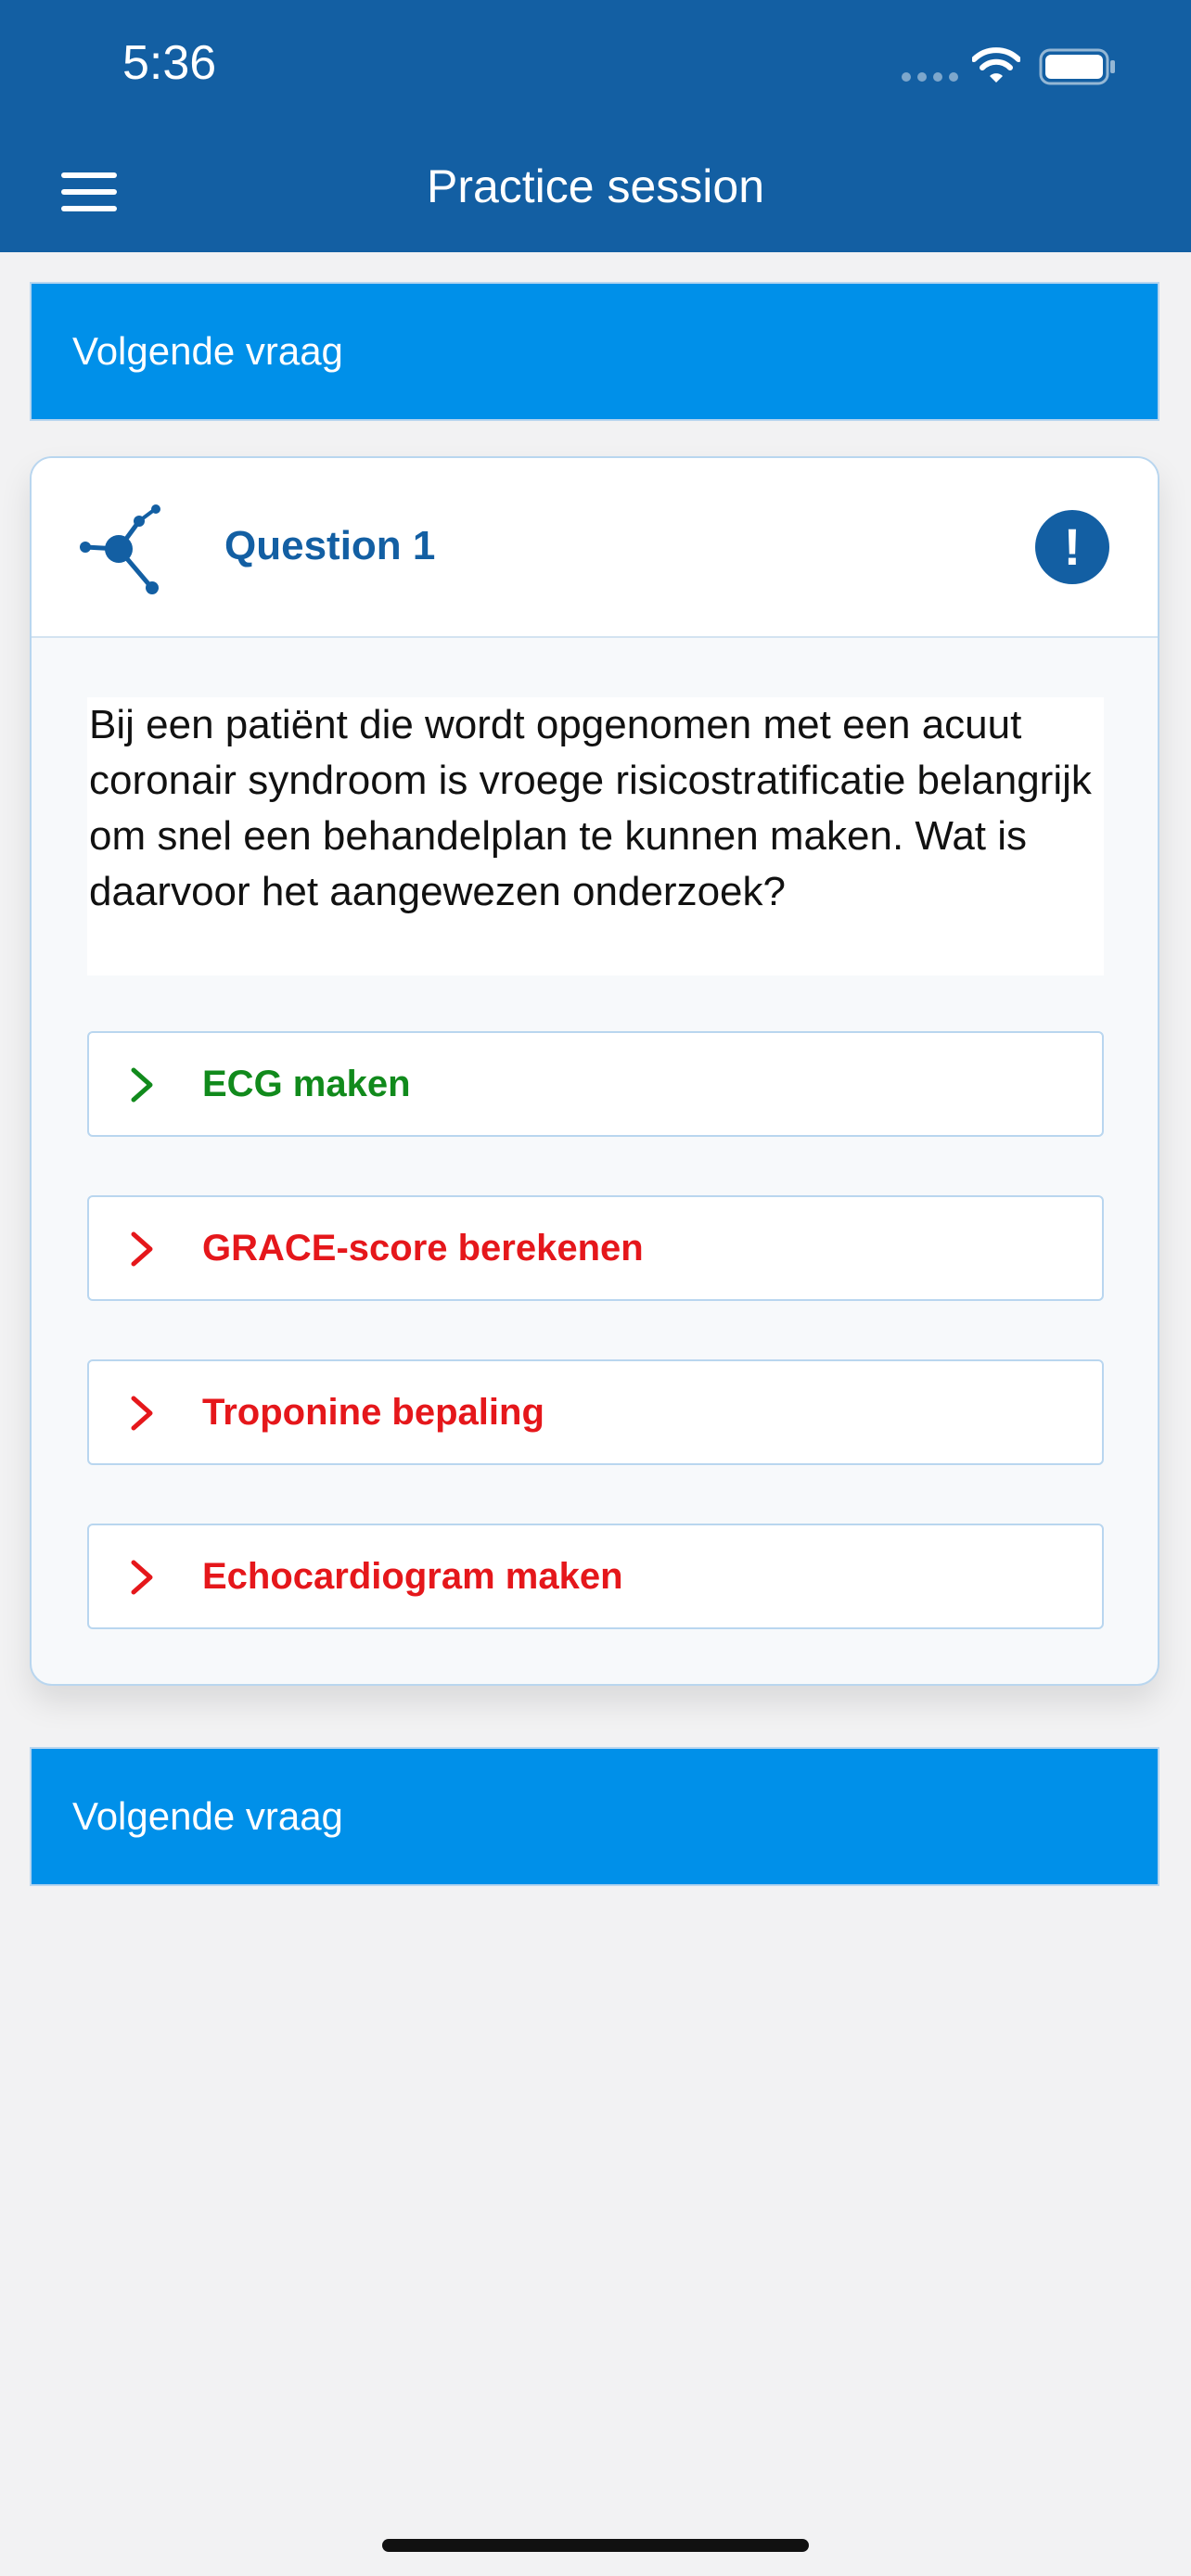 This screenshot has width=1191, height=2576. What do you see at coordinates (931, 77) in the screenshot?
I see `cellular-signal-icon` at bounding box center [931, 77].